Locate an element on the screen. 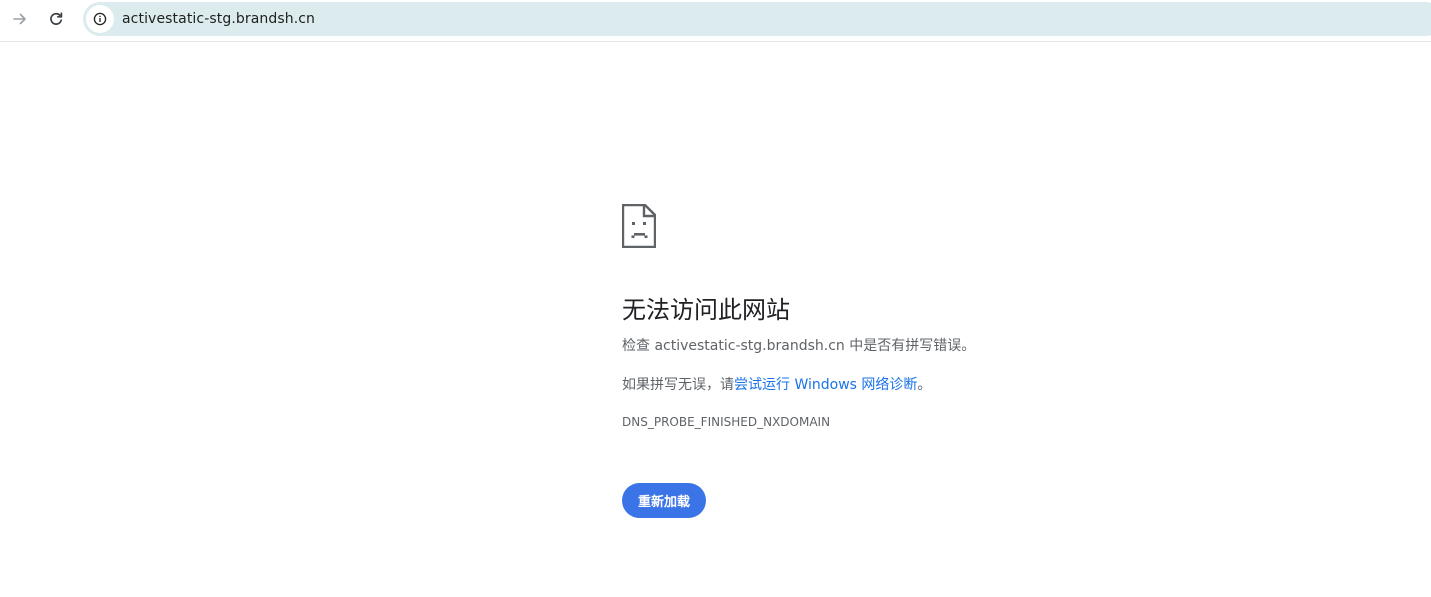 The height and width of the screenshot is (597, 1431). url-text: activestatic-stg.brandsh.cn is located at coordinates (218, 19).